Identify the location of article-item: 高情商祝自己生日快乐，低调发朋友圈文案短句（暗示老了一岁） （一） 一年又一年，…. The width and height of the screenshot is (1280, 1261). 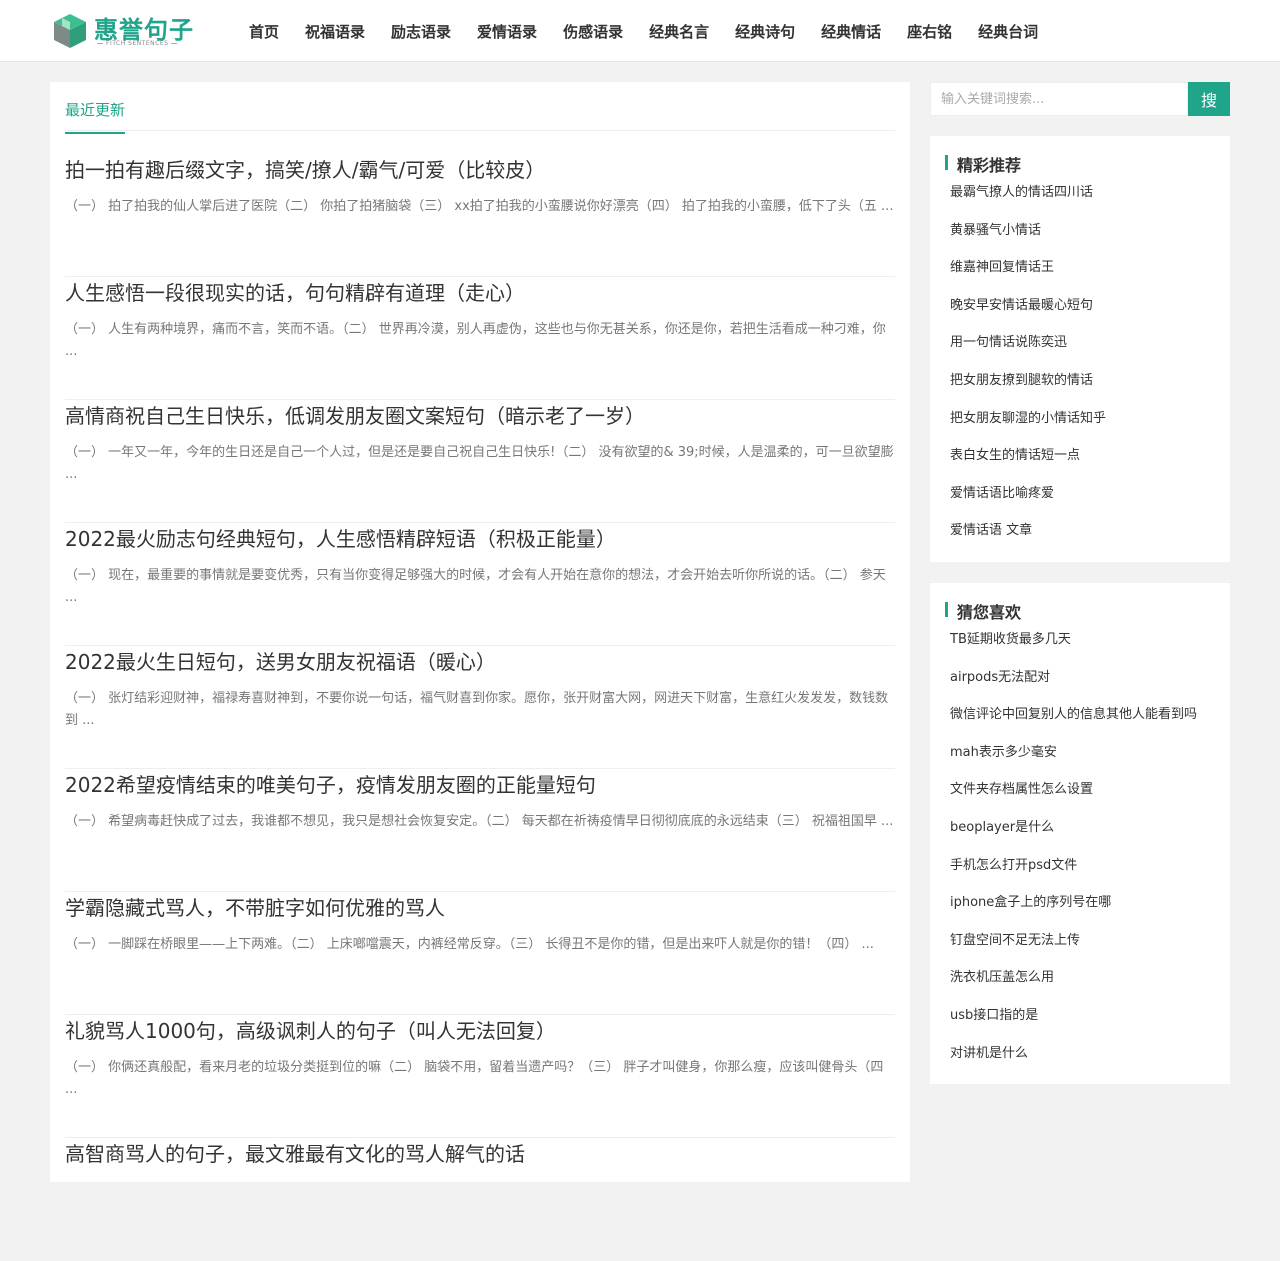
(480, 461).